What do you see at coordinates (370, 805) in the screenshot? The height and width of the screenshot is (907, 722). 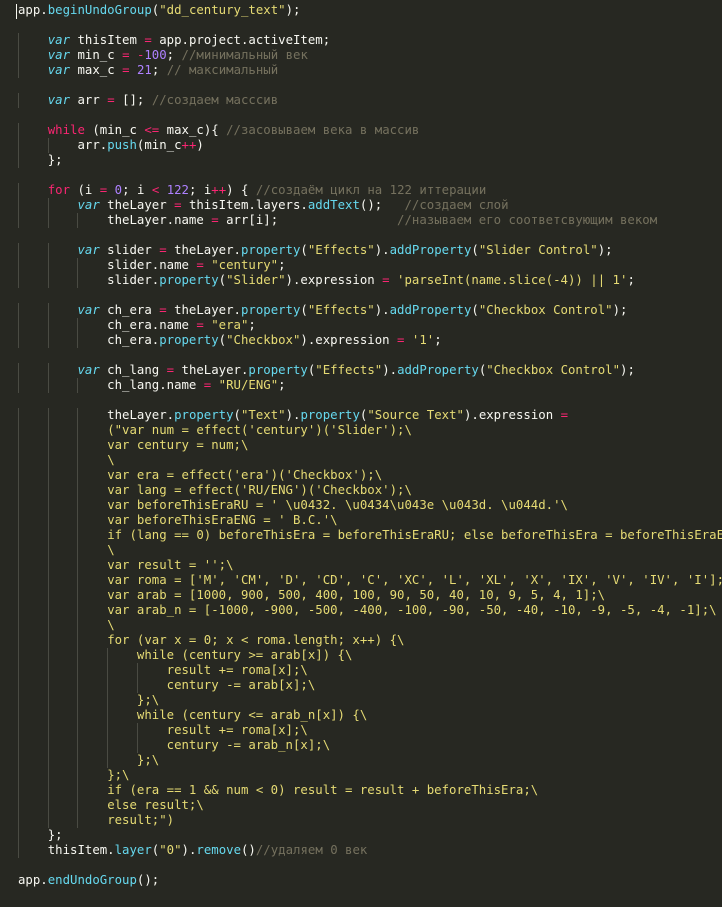 I see `code-line: else result;\` at bounding box center [370, 805].